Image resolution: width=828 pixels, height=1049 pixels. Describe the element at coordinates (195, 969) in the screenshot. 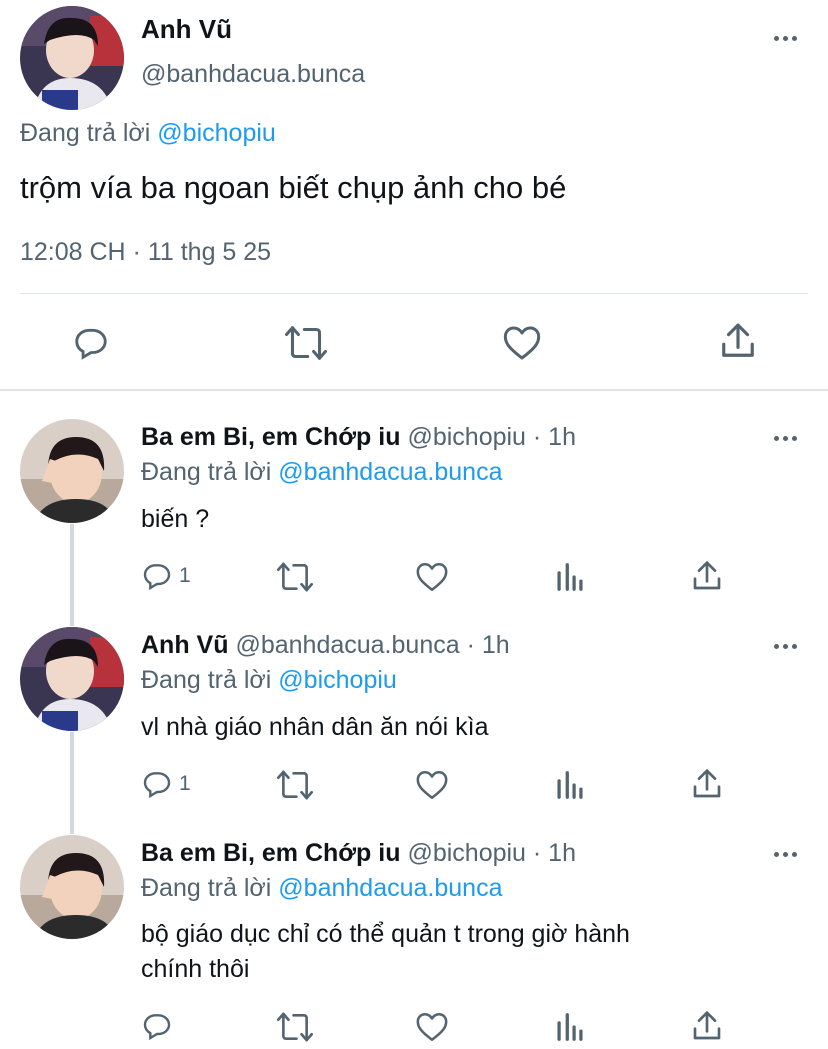

I see `reply-text-line-2: chính thôi` at that location.